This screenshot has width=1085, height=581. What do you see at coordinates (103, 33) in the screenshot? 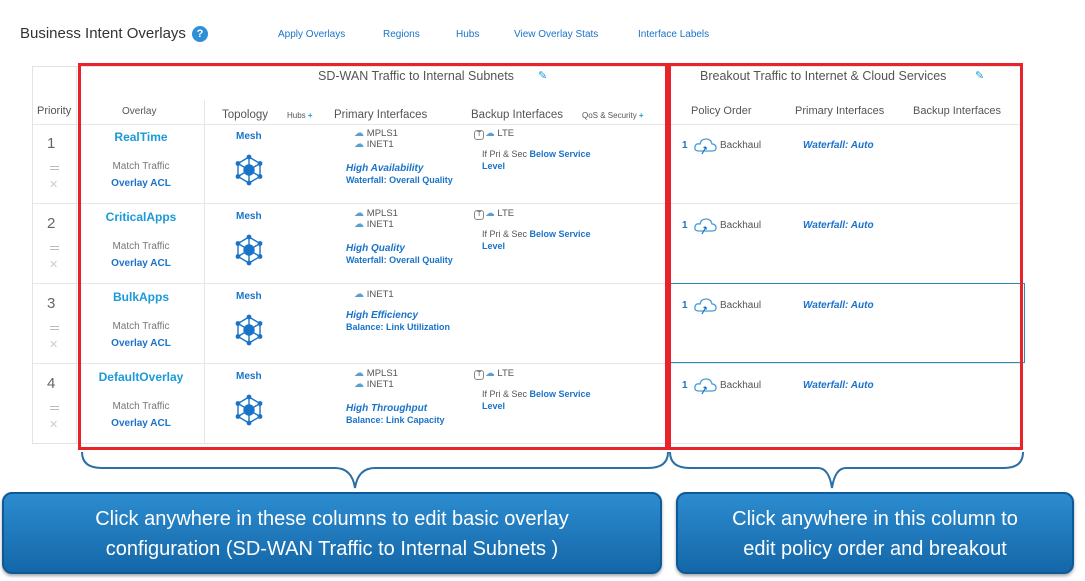
I see `page-title: Business Intent Overlays` at bounding box center [103, 33].